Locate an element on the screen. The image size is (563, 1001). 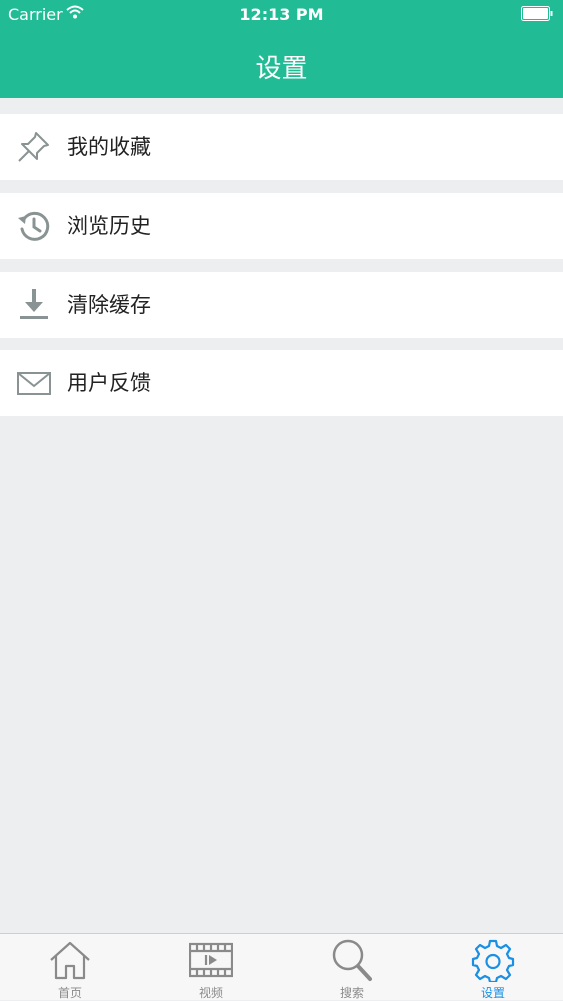
tab-label: 首页 is located at coordinates (69, 993).